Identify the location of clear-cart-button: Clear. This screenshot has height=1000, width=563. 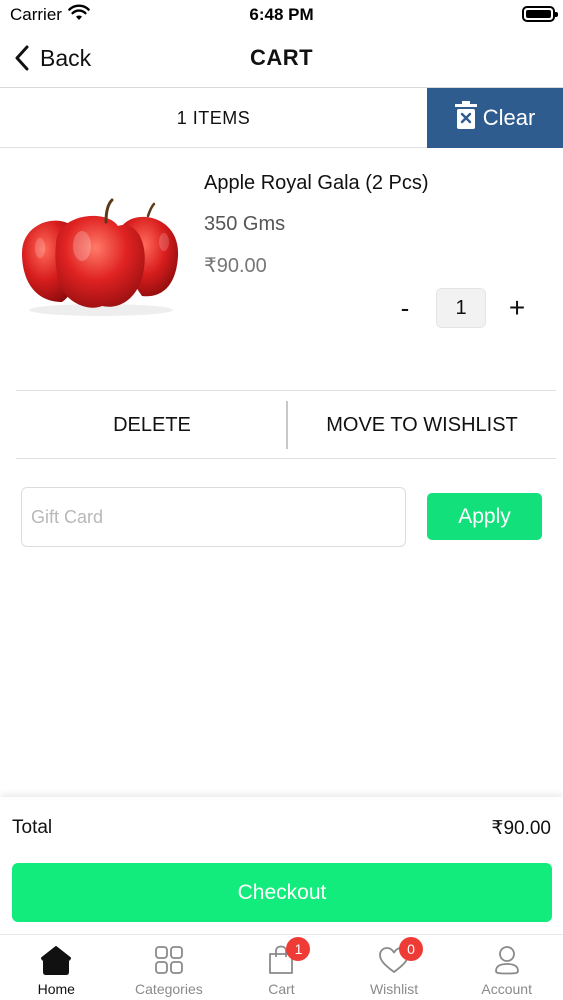
(495, 118).